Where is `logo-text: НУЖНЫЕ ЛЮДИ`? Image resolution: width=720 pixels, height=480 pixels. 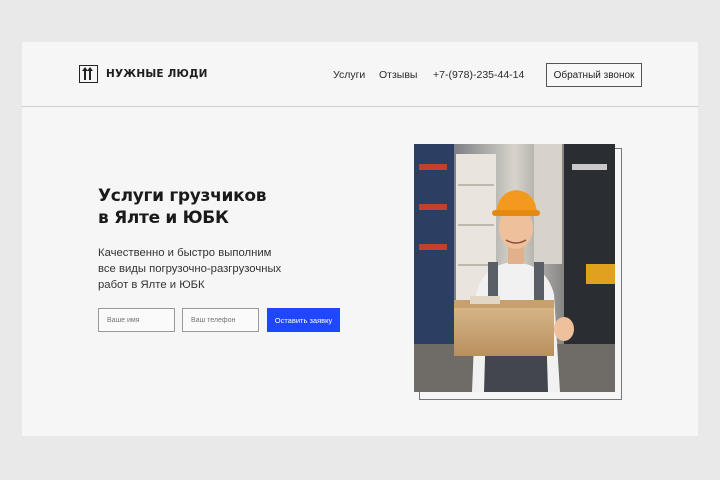
logo-text: НУЖНЫЕ ЛЮДИ is located at coordinates (157, 74).